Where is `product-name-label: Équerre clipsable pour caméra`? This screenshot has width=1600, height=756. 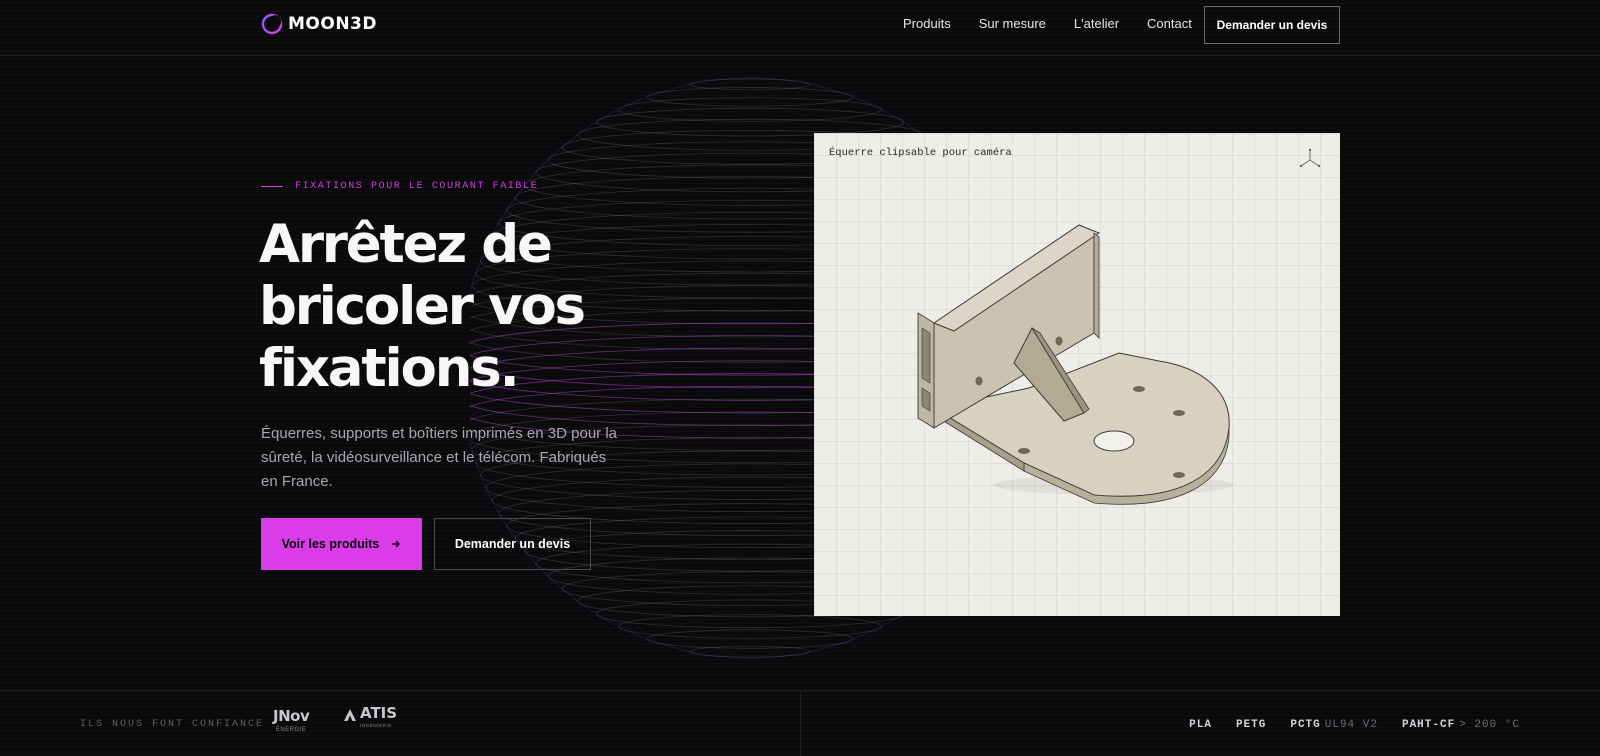
product-name-label: Équerre clipsable pour caméra is located at coordinates (920, 153).